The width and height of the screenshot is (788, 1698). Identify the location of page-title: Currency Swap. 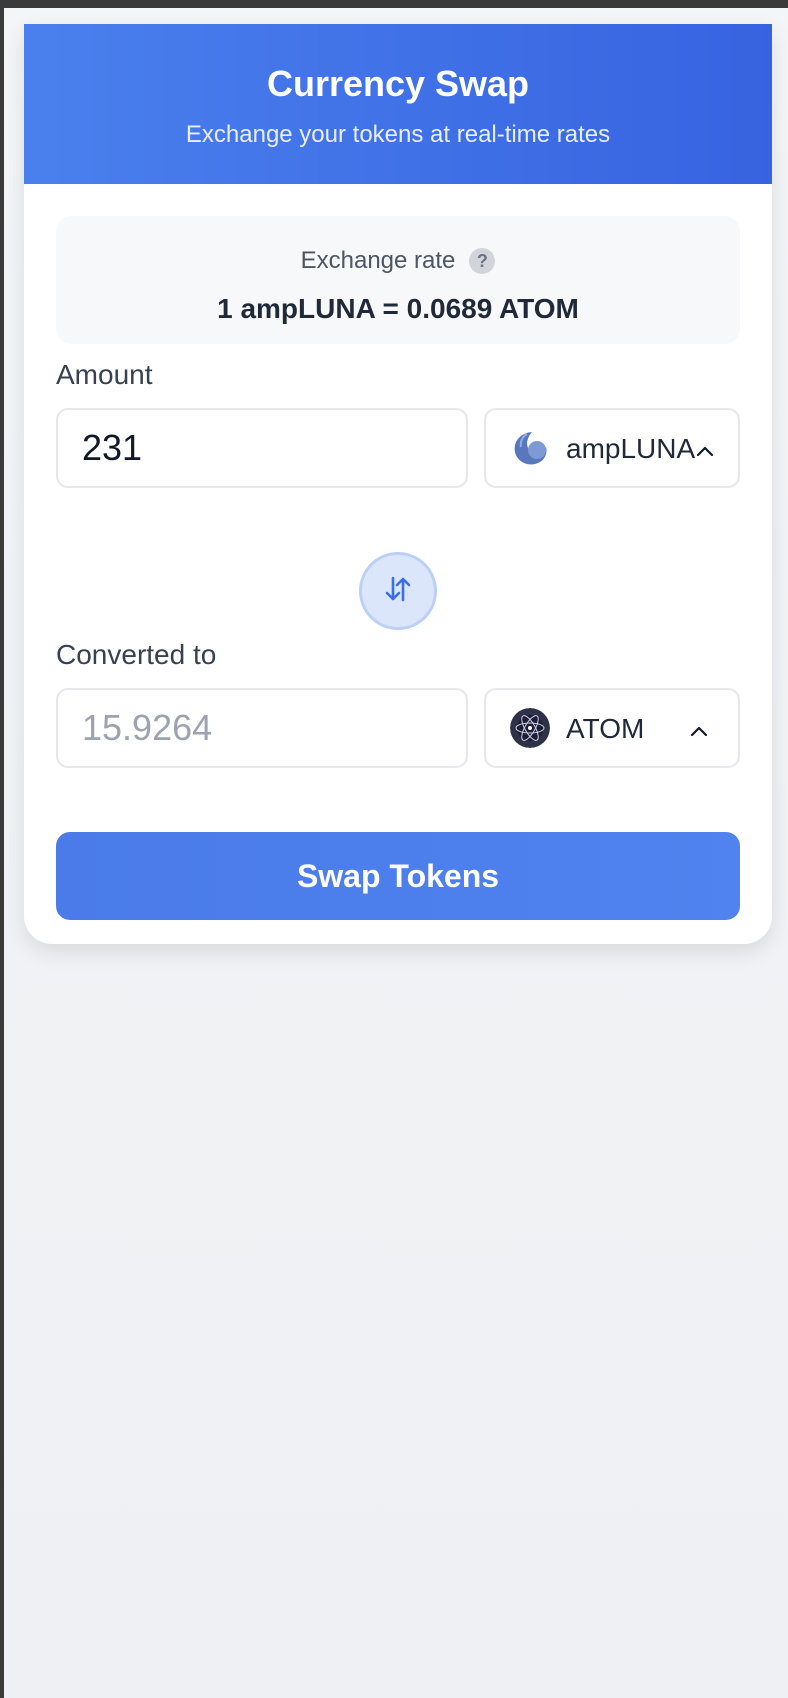
(398, 83).